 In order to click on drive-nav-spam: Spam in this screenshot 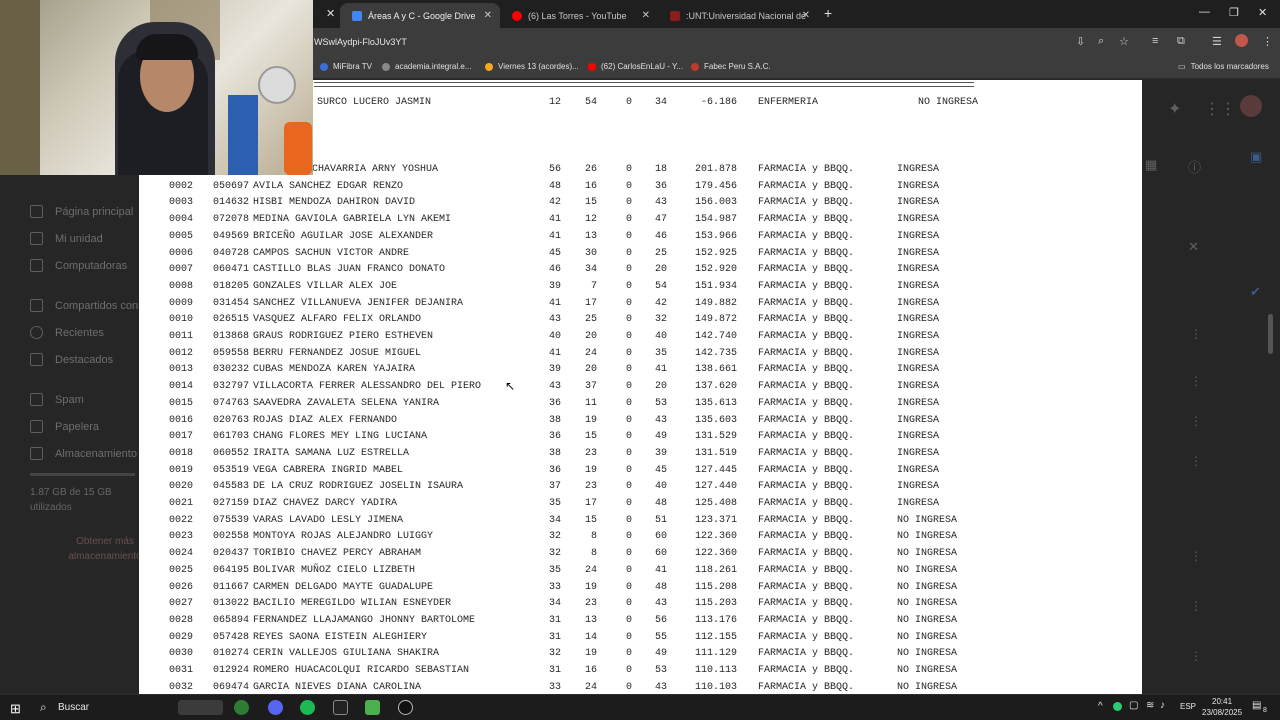, I will do `click(57, 399)`.